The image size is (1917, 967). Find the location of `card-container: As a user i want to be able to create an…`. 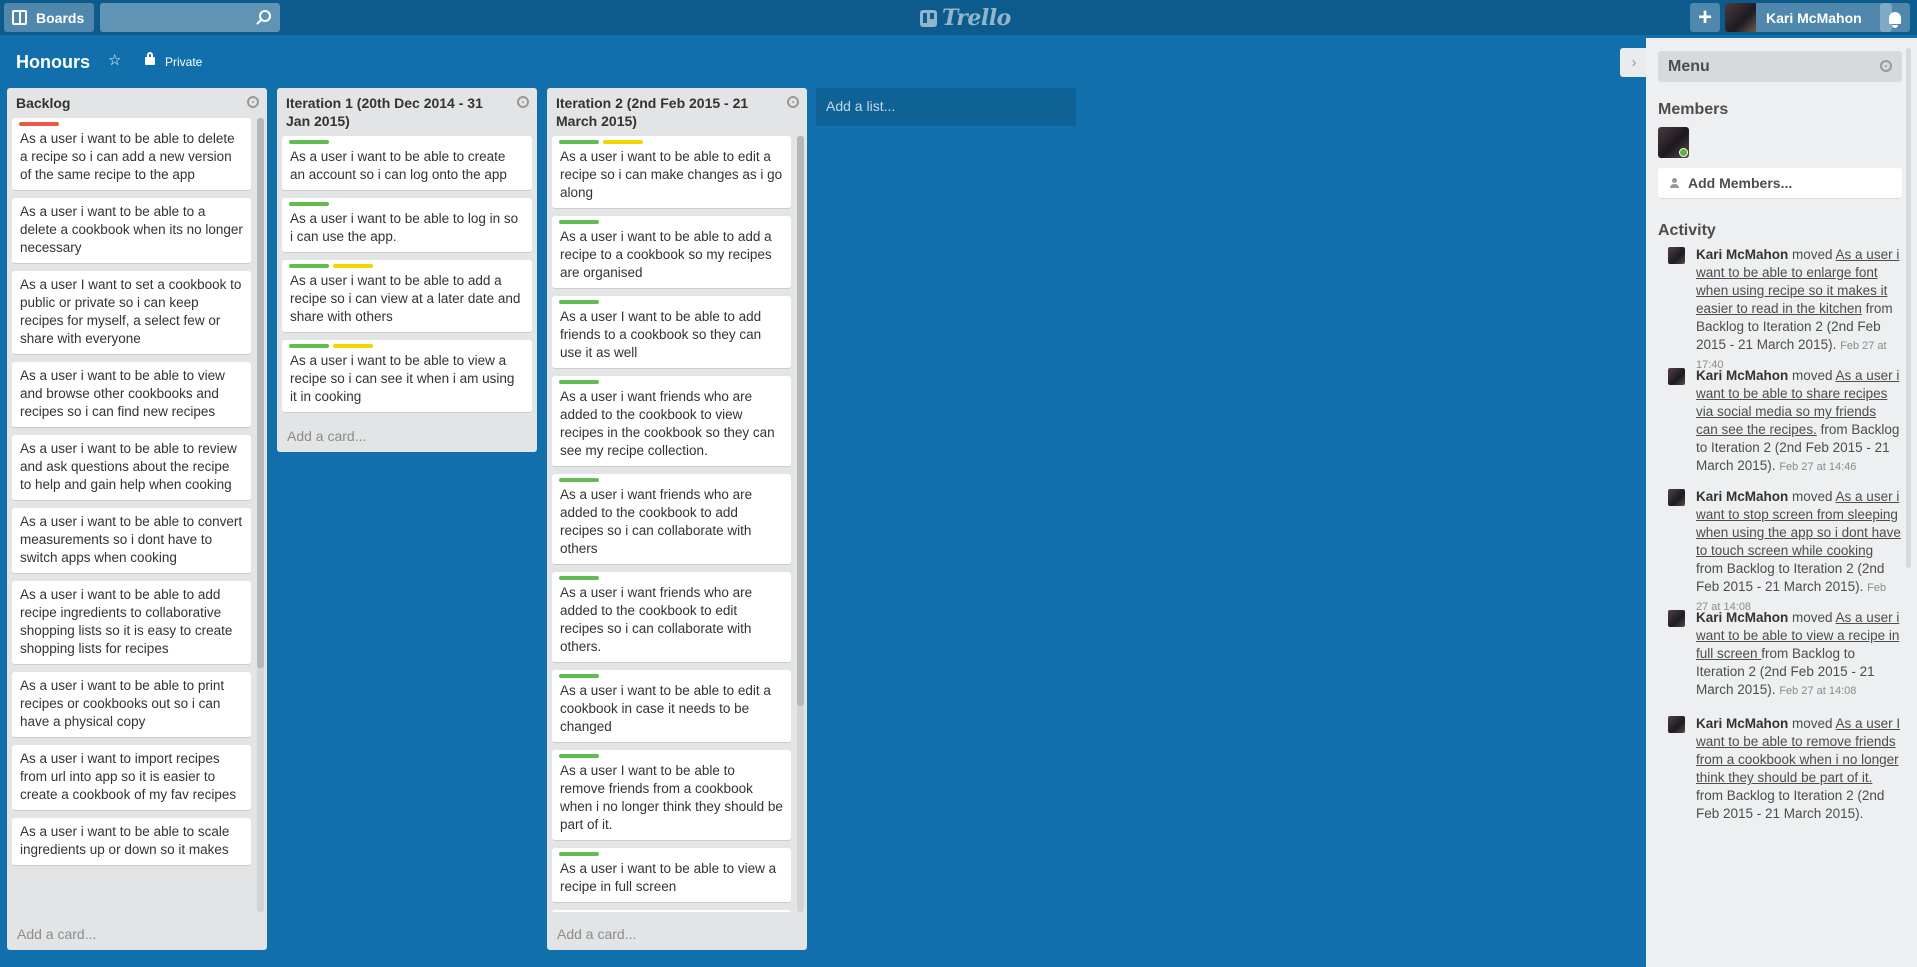

card-container: As a user i want to be able to create an… is located at coordinates (407, 276).